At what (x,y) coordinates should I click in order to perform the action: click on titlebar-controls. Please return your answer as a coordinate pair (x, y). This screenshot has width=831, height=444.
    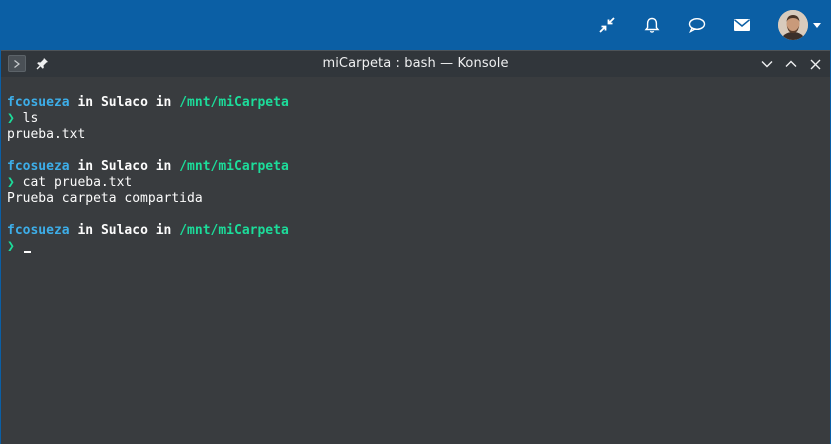
    Looking at the image, I should click on (788, 64).